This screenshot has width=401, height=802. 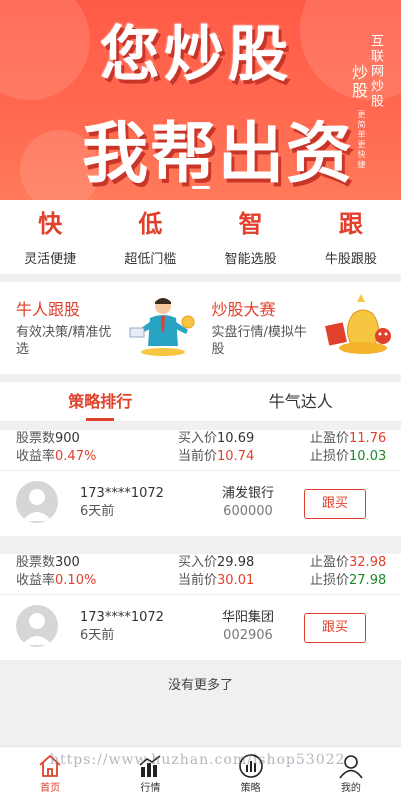 I want to click on yield-value: 0.47%, so click(x=76, y=456).